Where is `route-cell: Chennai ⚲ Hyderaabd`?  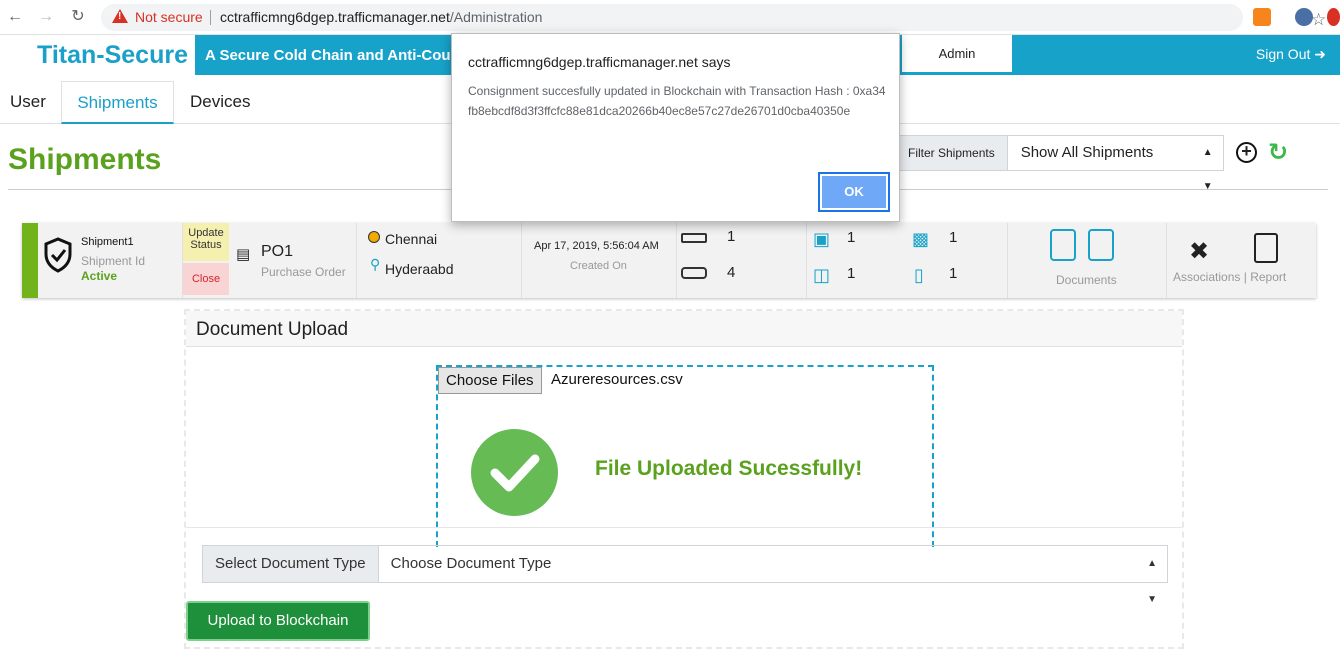 route-cell: Chennai ⚲ Hyderaabd is located at coordinates (439, 260).